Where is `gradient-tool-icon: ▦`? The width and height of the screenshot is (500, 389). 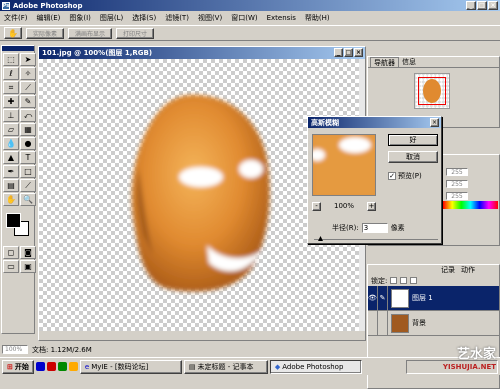 gradient-tool-icon: ▦ is located at coordinates (28, 129).